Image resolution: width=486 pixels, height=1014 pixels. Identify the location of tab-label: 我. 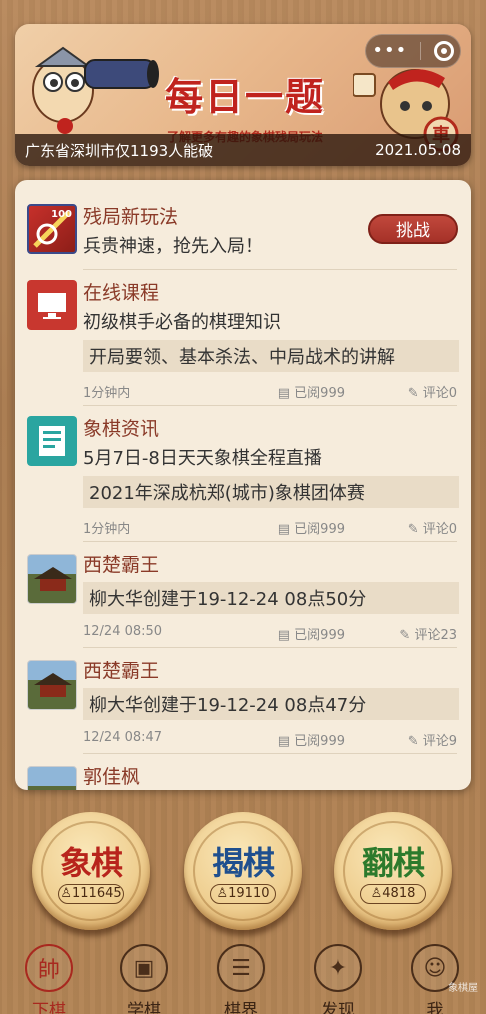
(435, 1007).